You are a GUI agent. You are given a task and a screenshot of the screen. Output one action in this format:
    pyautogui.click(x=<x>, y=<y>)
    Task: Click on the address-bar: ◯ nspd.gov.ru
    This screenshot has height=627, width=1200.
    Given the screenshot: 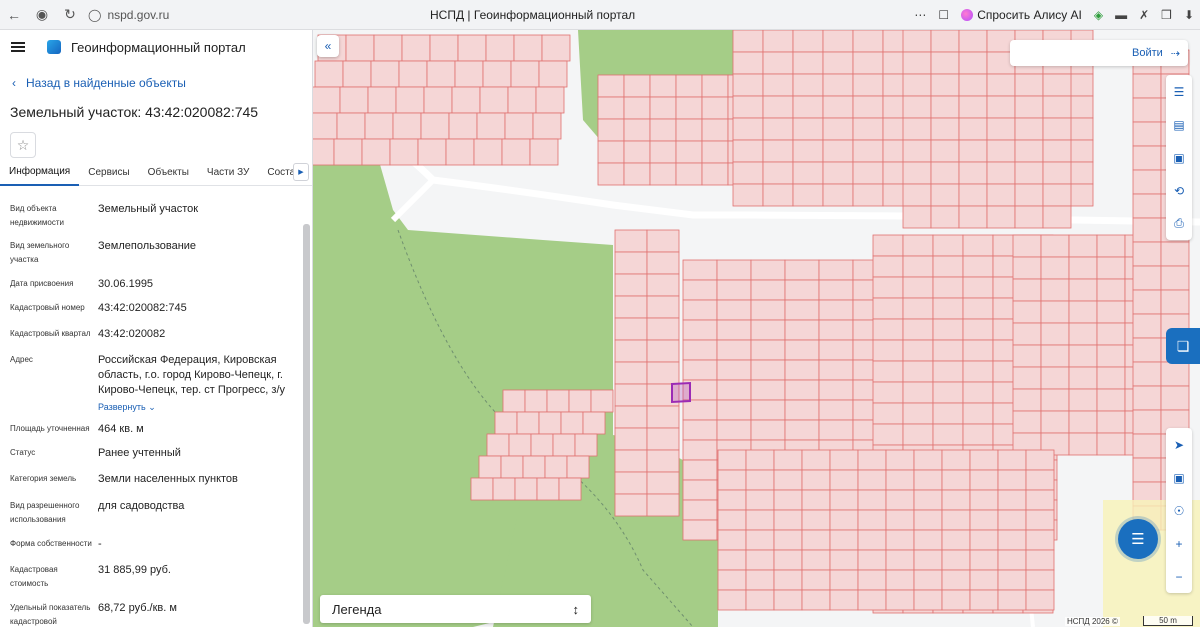 What is the action you would take?
    pyautogui.click(x=128, y=15)
    